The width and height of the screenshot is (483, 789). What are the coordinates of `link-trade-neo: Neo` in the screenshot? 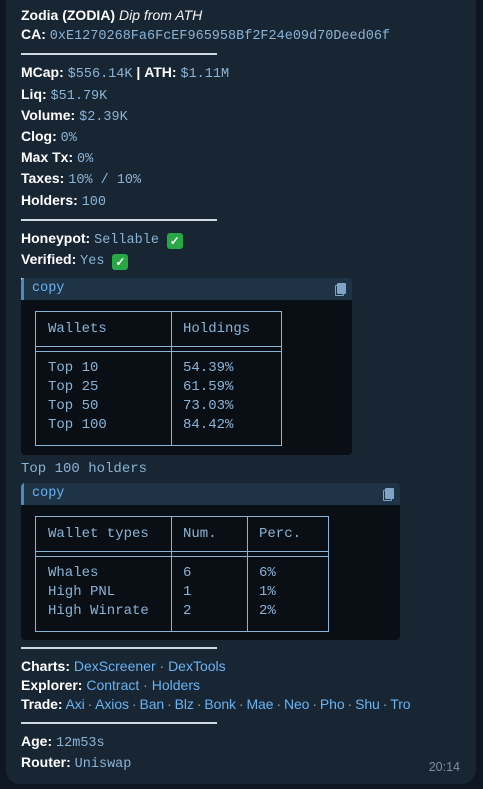 It's located at (296, 704).